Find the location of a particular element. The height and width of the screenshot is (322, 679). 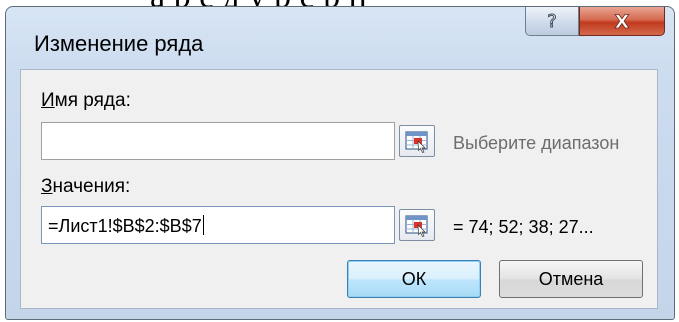

svg-text: X is located at coordinates (622, 21).